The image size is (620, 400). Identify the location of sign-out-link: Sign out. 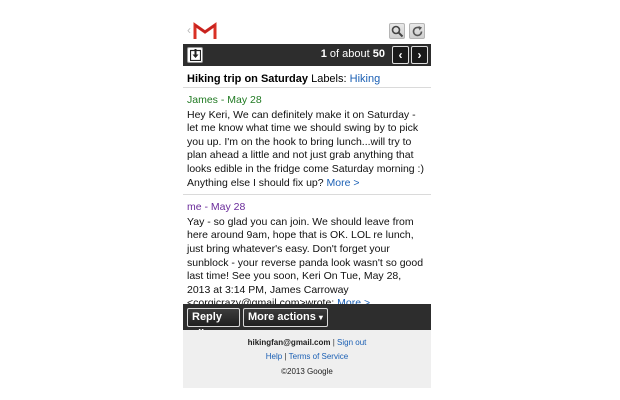
(351, 342).